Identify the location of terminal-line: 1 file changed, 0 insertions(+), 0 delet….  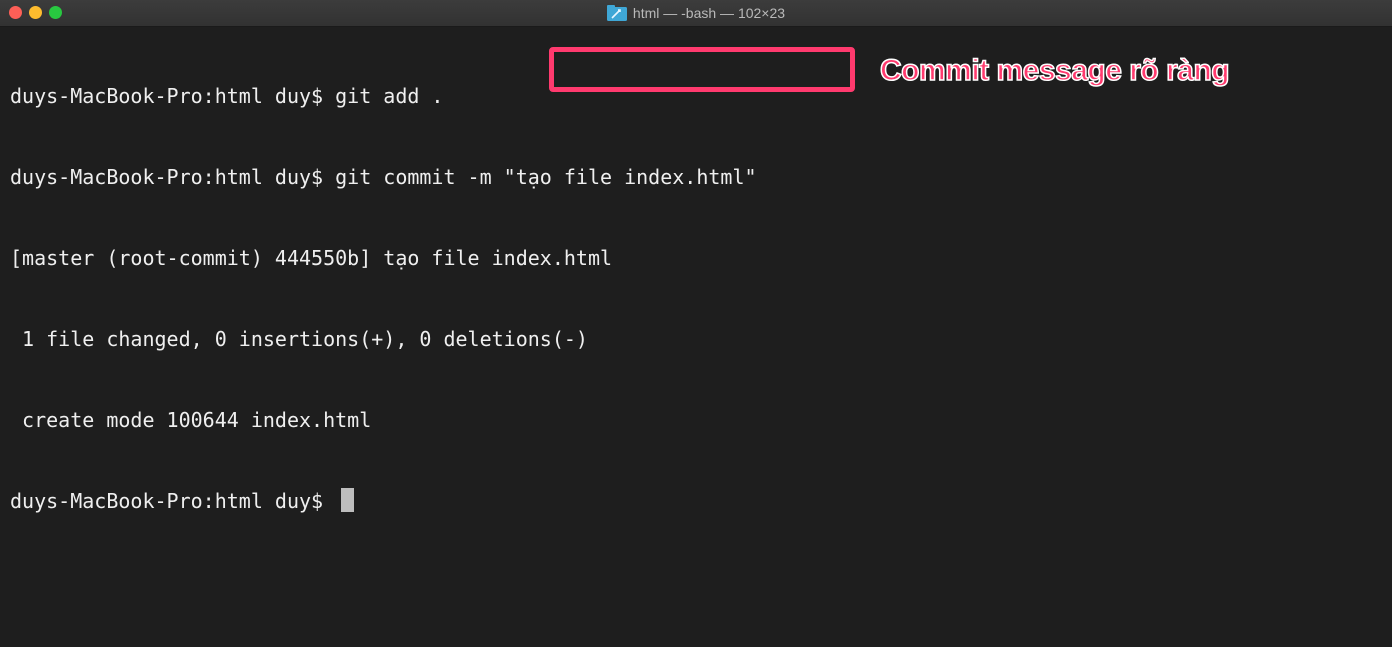
(691, 339).